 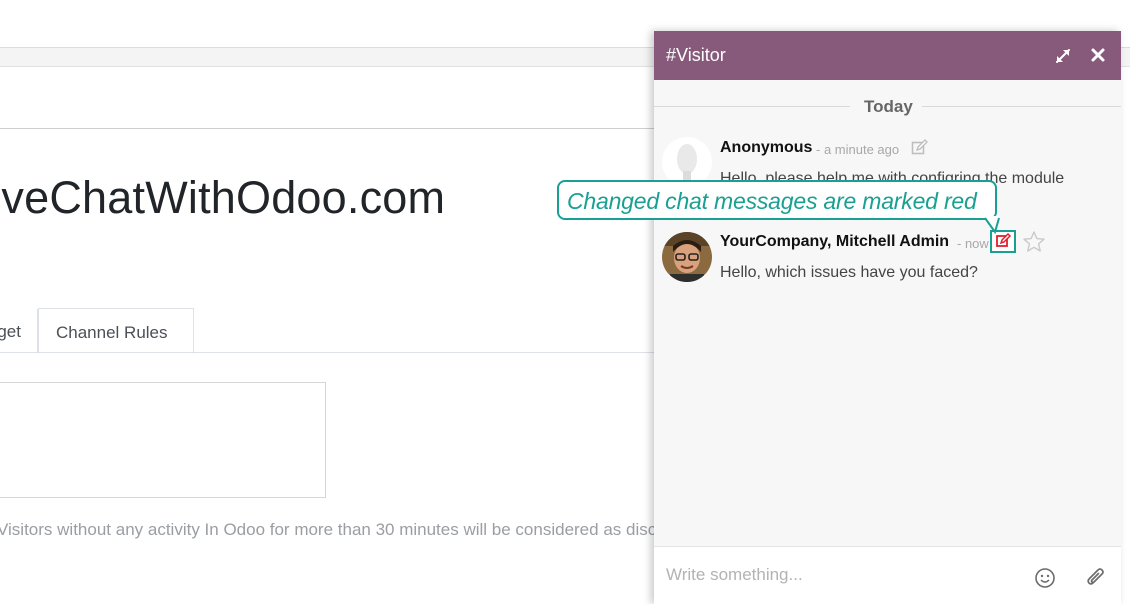 I want to click on record-title: LiveChatWithOdoo.com, so click(x=223, y=197).